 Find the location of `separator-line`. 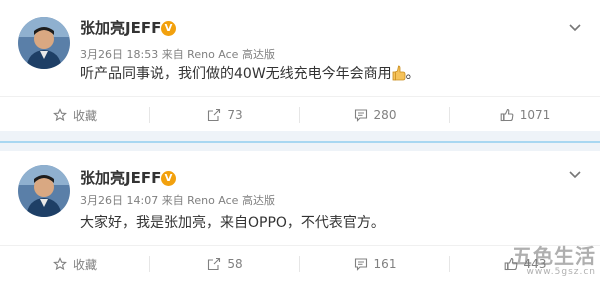

separator-line is located at coordinates (300, 142).